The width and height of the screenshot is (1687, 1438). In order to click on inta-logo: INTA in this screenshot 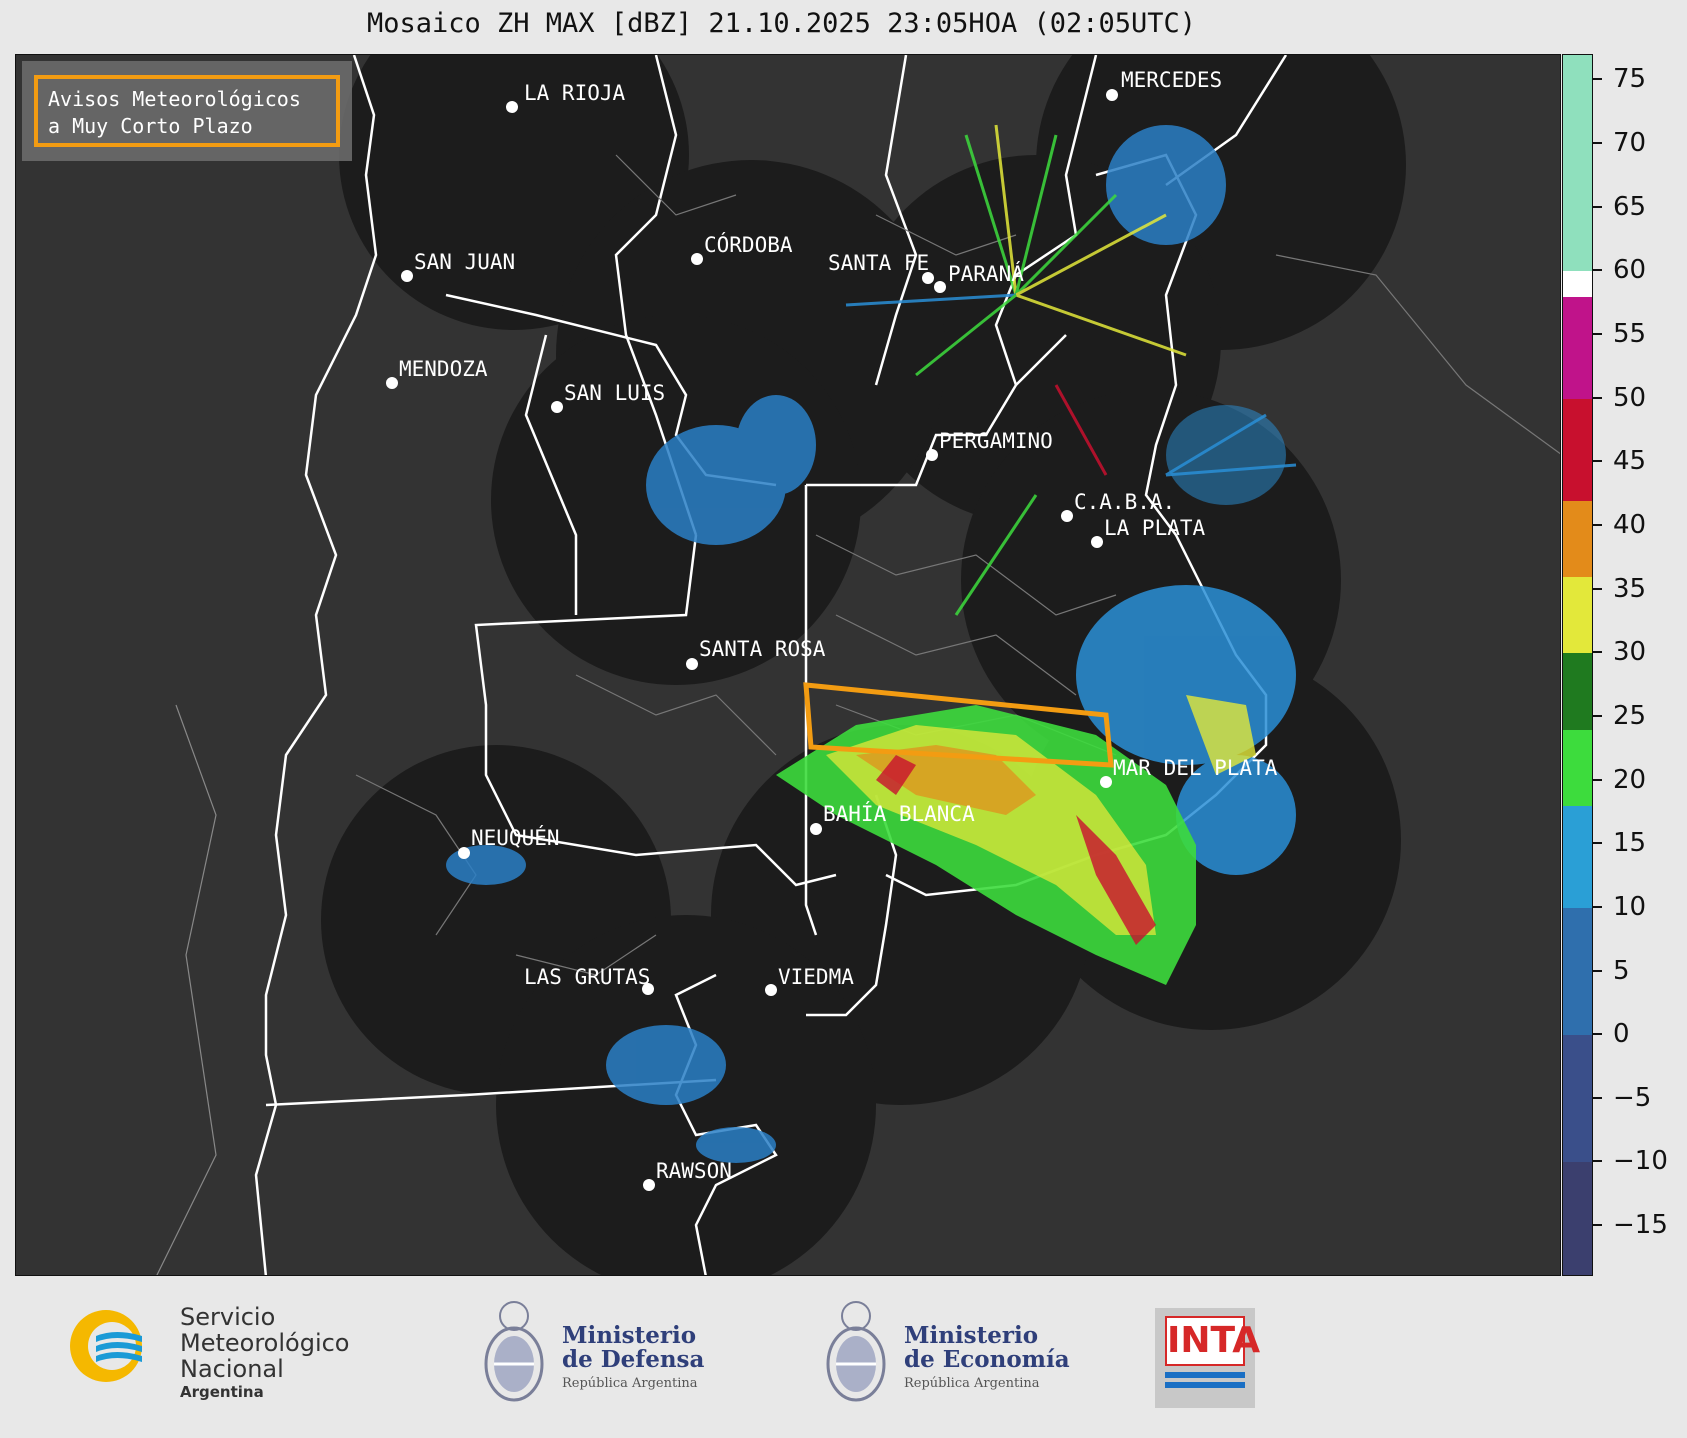, I will do `click(1207, 1358)`.